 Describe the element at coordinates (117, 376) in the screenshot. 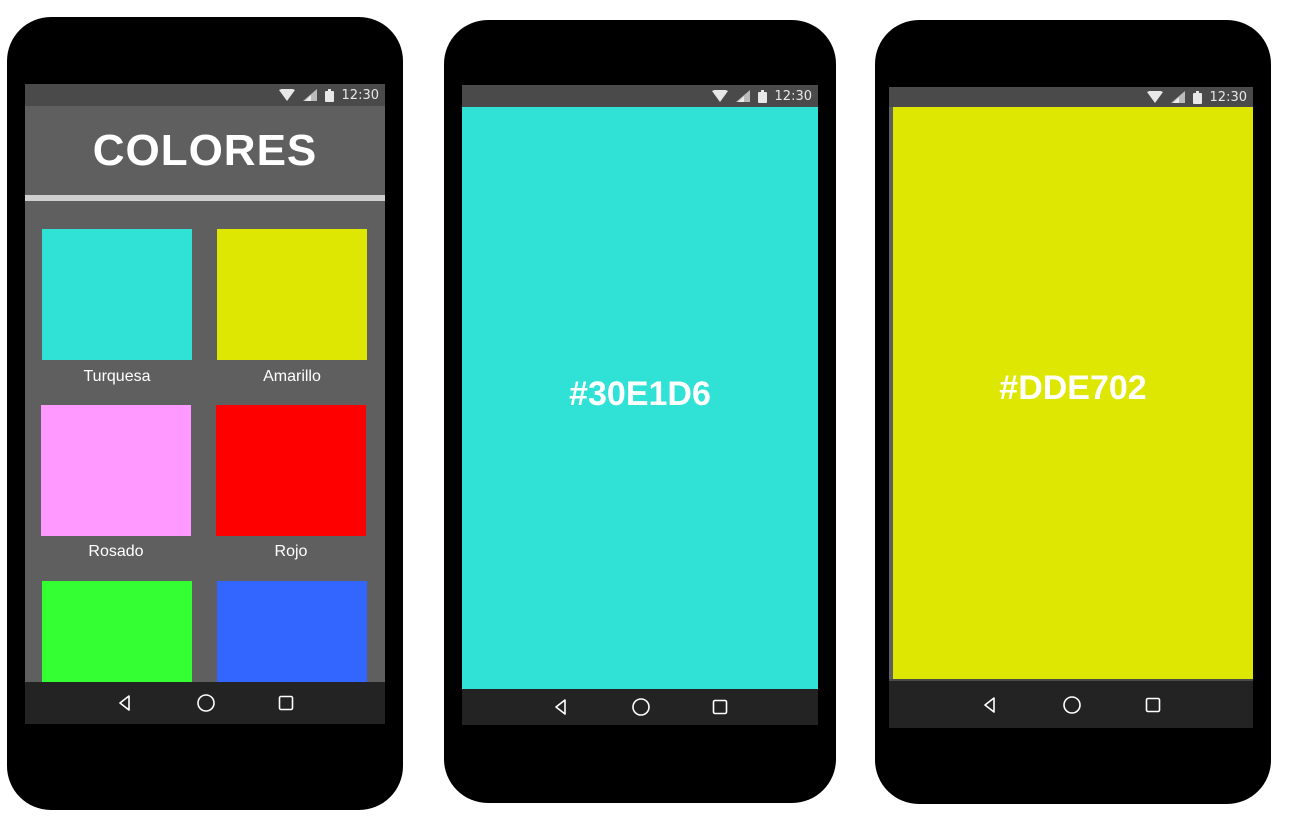

I see `color-label-turquesa: Turquesa` at that location.